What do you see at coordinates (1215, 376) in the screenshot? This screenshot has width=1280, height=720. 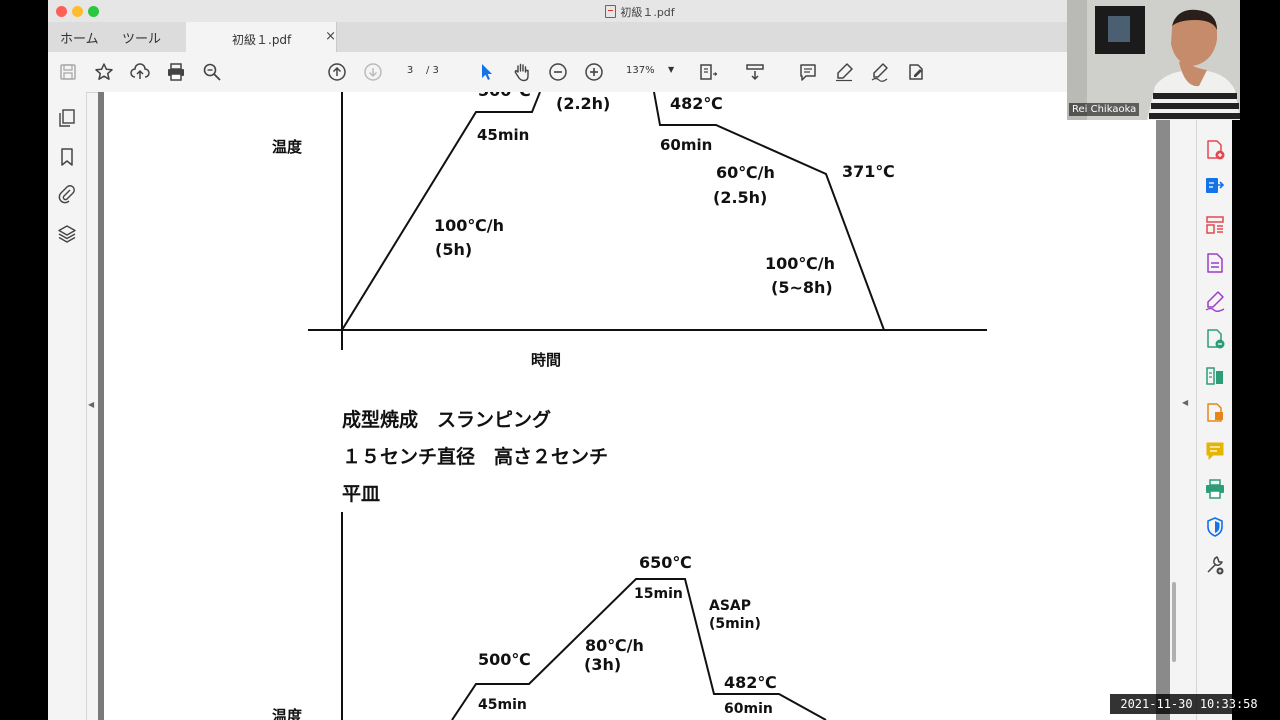 I see `compress-icon` at bounding box center [1215, 376].